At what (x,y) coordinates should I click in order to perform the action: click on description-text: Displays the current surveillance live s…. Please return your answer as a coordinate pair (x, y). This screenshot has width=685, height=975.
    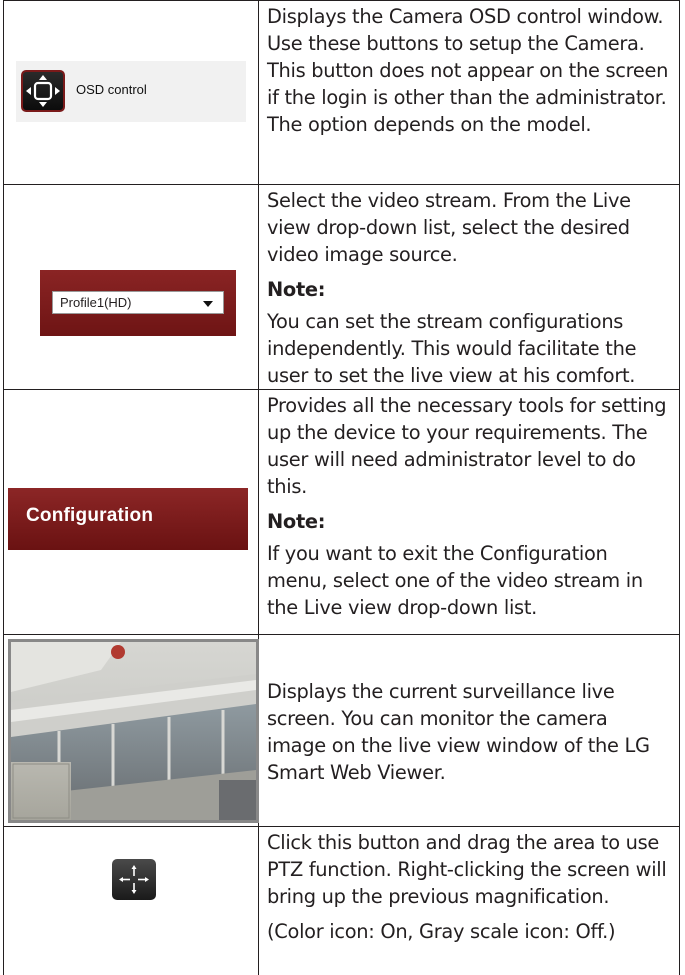
    Looking at the image, I should click on (458, 731).